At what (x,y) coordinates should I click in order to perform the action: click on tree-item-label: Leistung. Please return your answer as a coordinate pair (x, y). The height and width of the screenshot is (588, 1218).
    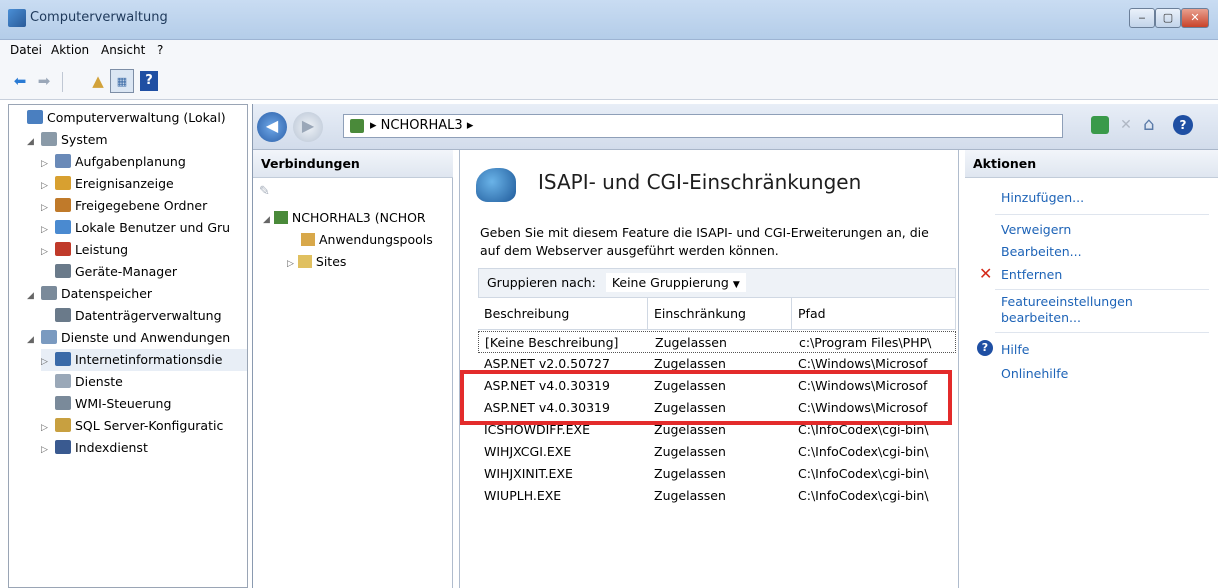
    Looking at the image, I should click on (102, 249).